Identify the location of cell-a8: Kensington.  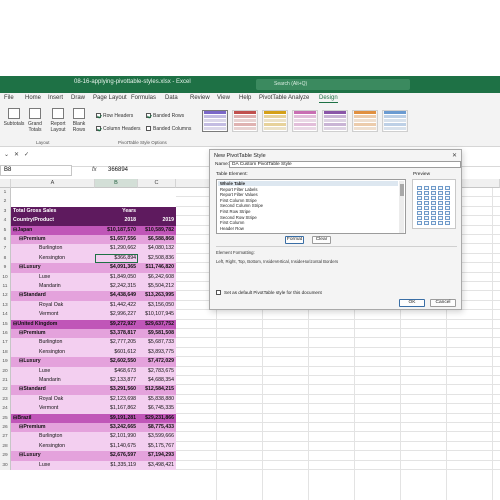
(53, 258).